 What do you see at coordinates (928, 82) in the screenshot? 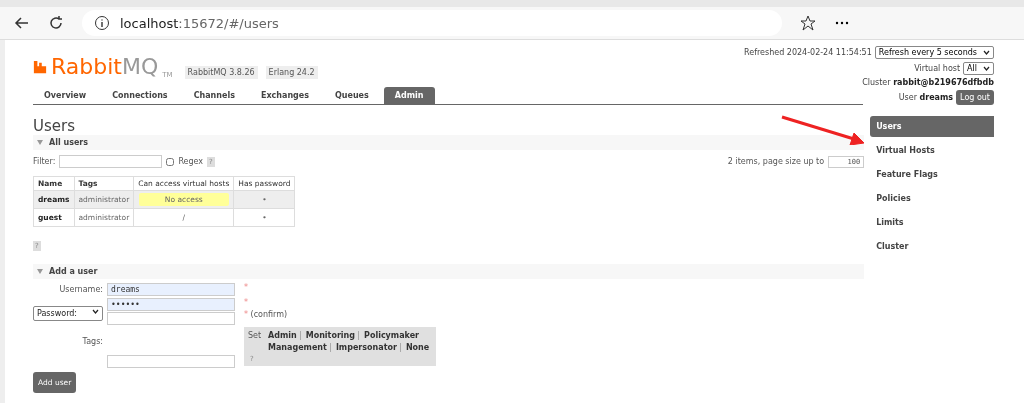
I see `cluster-info: Cluster rabbit@b219676dfbdb` at bounding box center [928, 82].